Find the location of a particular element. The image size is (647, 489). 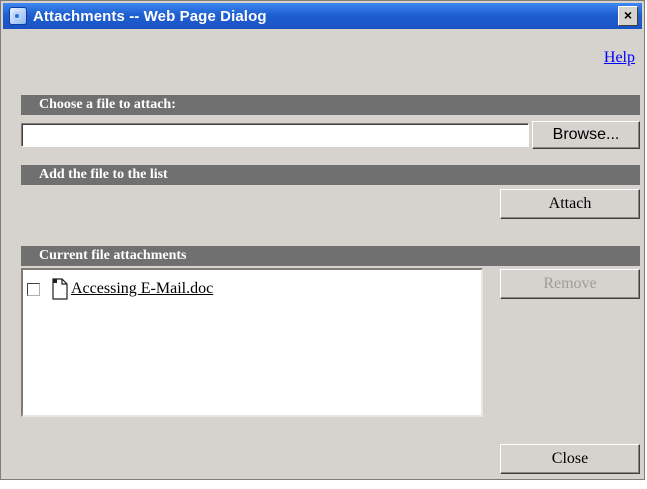

close-icon: × is located at coordinates (628, 16).